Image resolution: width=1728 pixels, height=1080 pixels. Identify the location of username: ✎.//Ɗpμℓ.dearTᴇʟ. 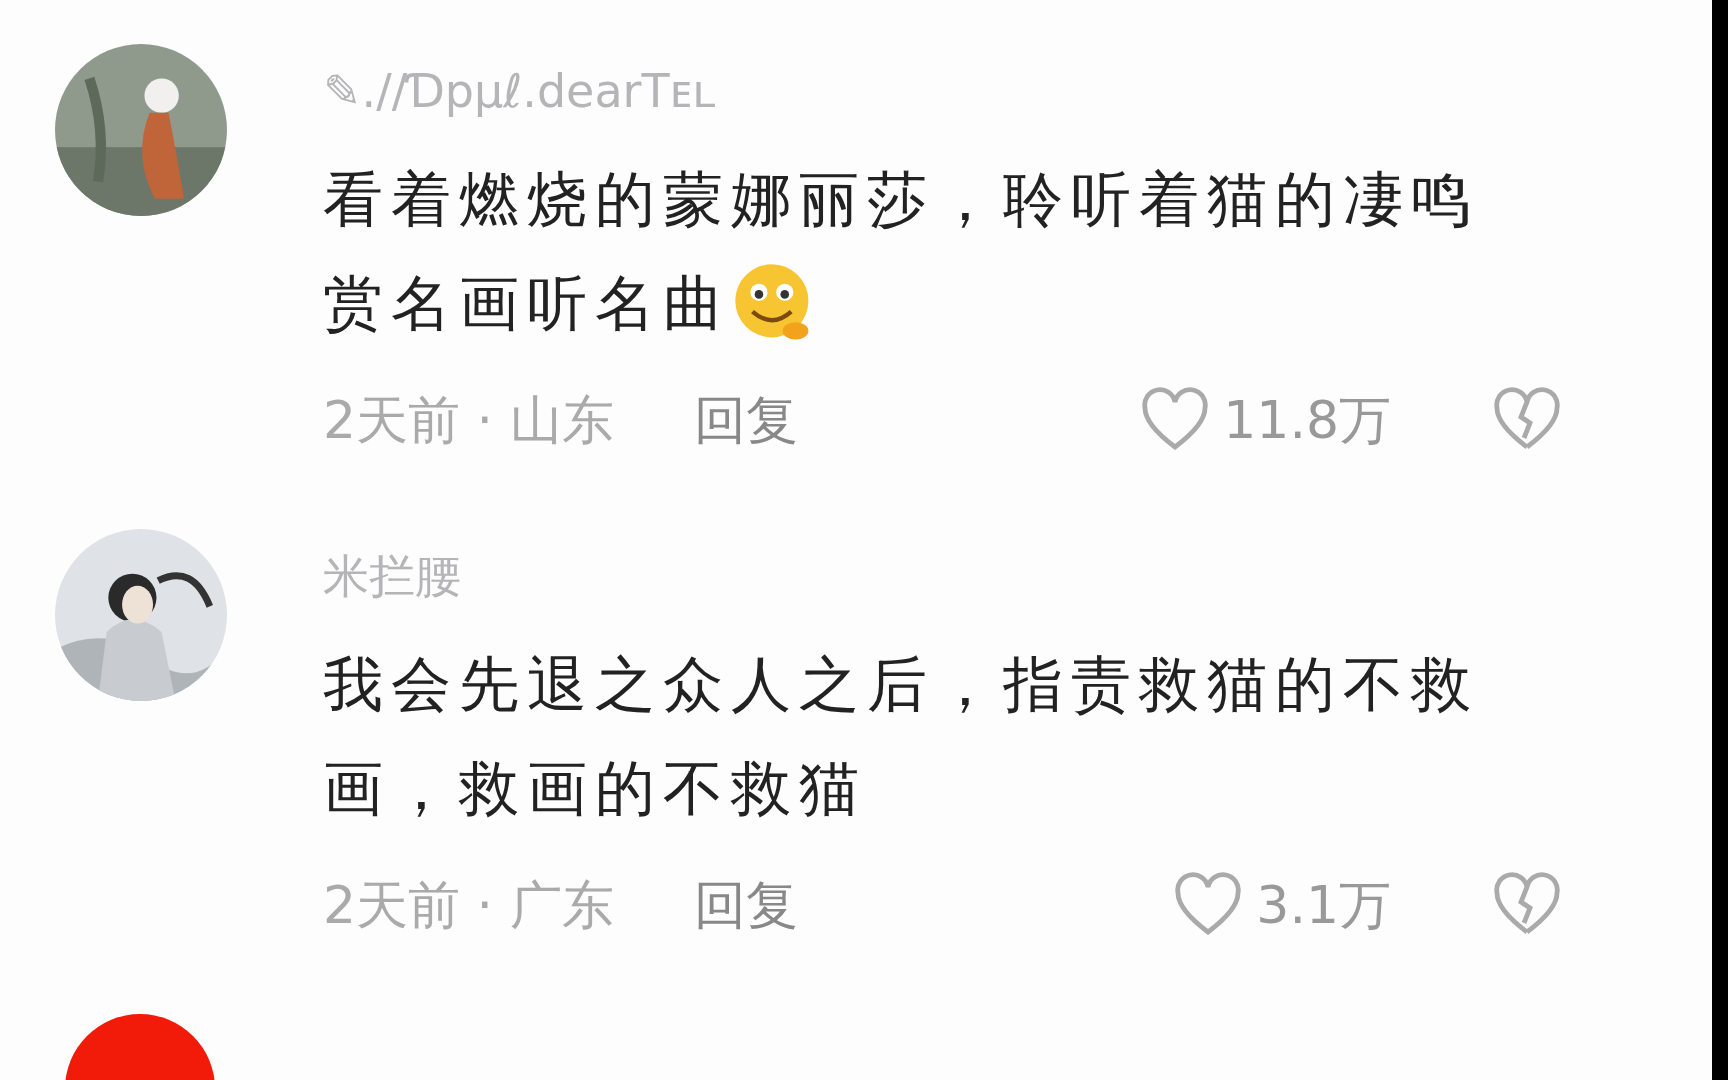
(943, 85).